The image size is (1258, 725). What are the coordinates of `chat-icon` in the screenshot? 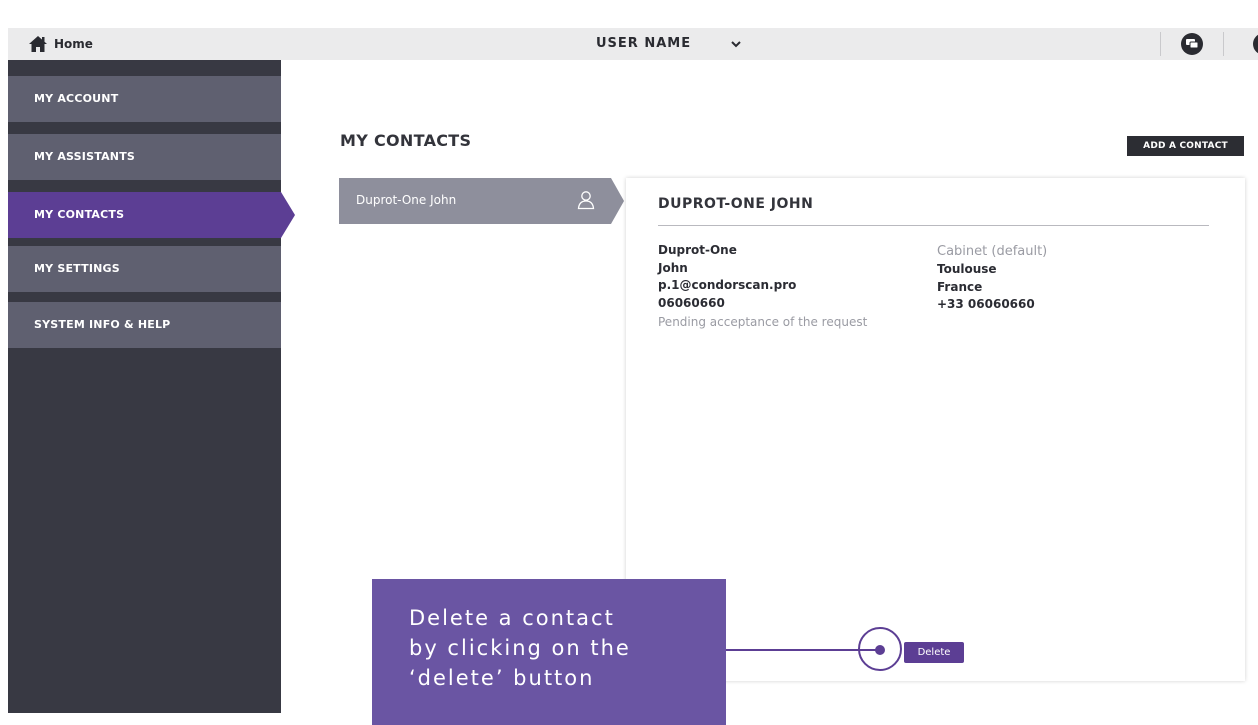 It's located at (1192, 44).